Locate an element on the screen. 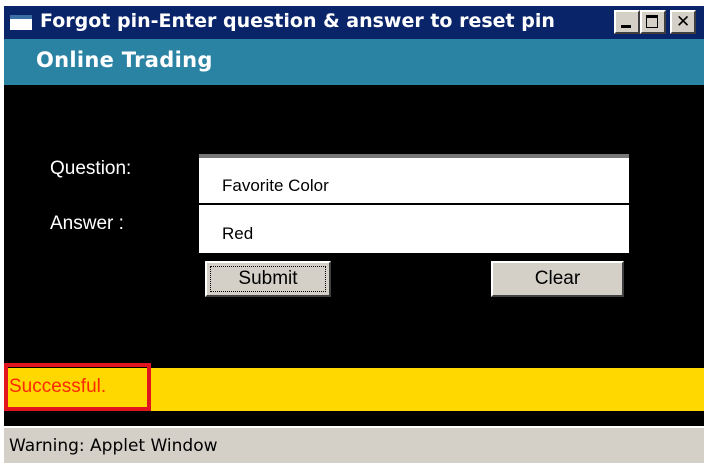 The height and width of the screenshot is (463, 704). maximize-button is located at coordinates (653, 22).